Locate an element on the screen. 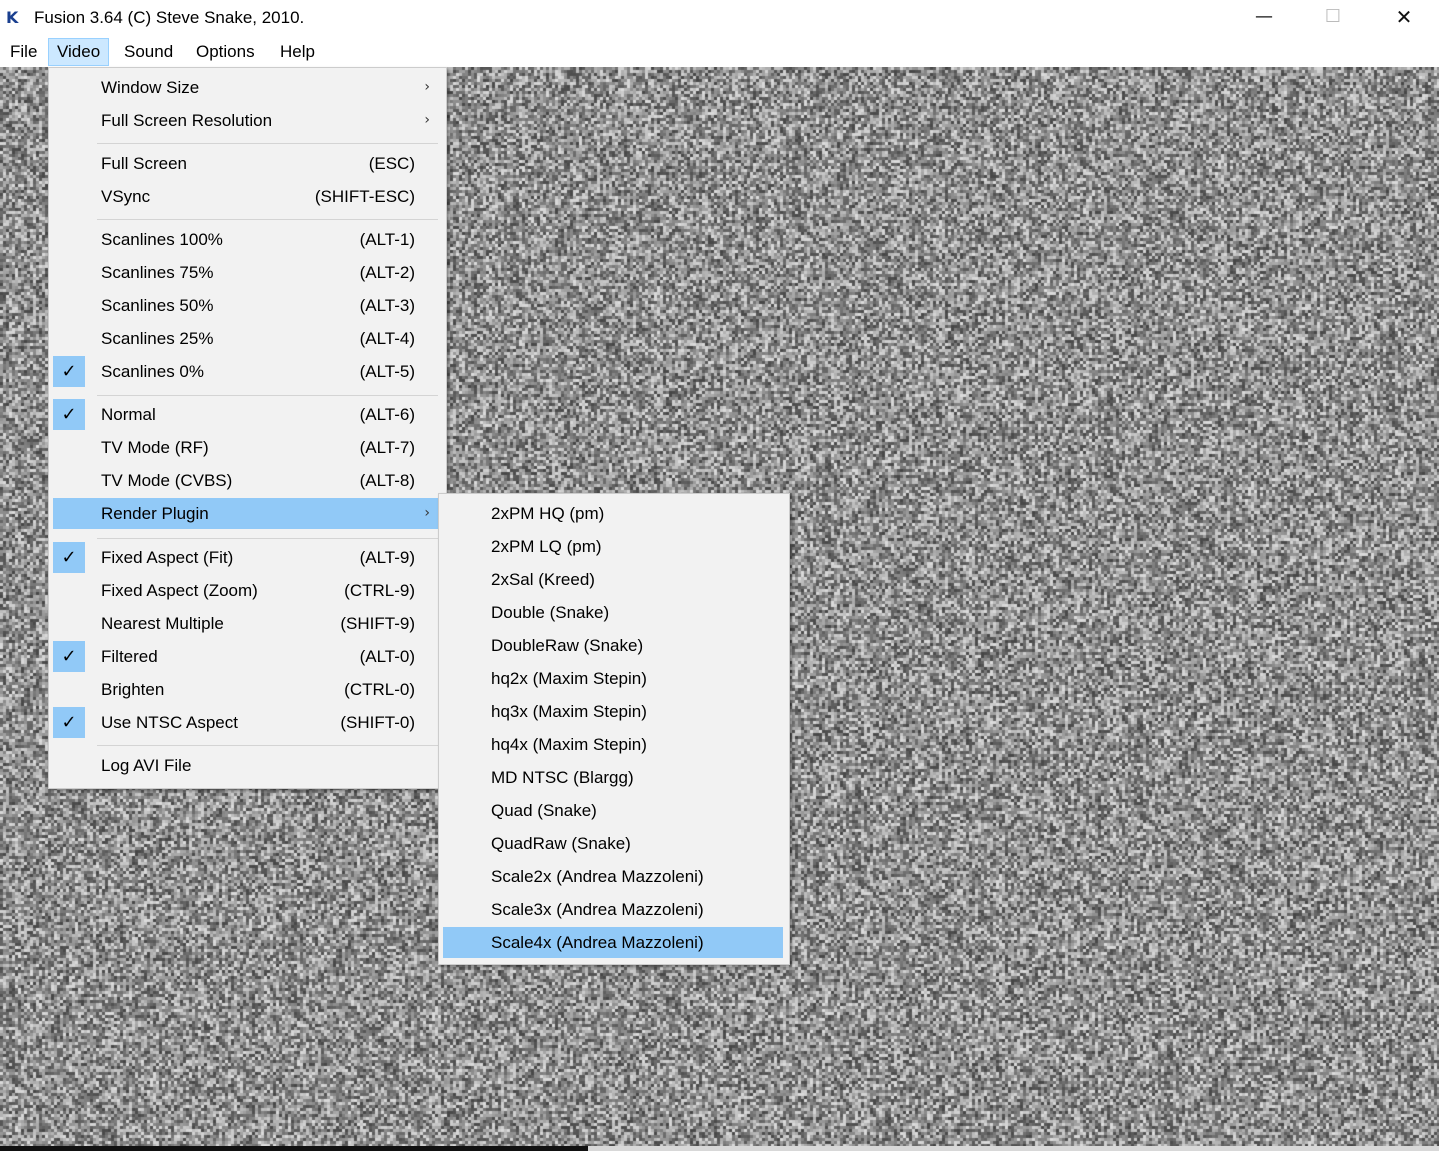 Image resolution: width=1439 pixels, height=1151 pixels. menu-help: Help is located at coordinates (297, 52).